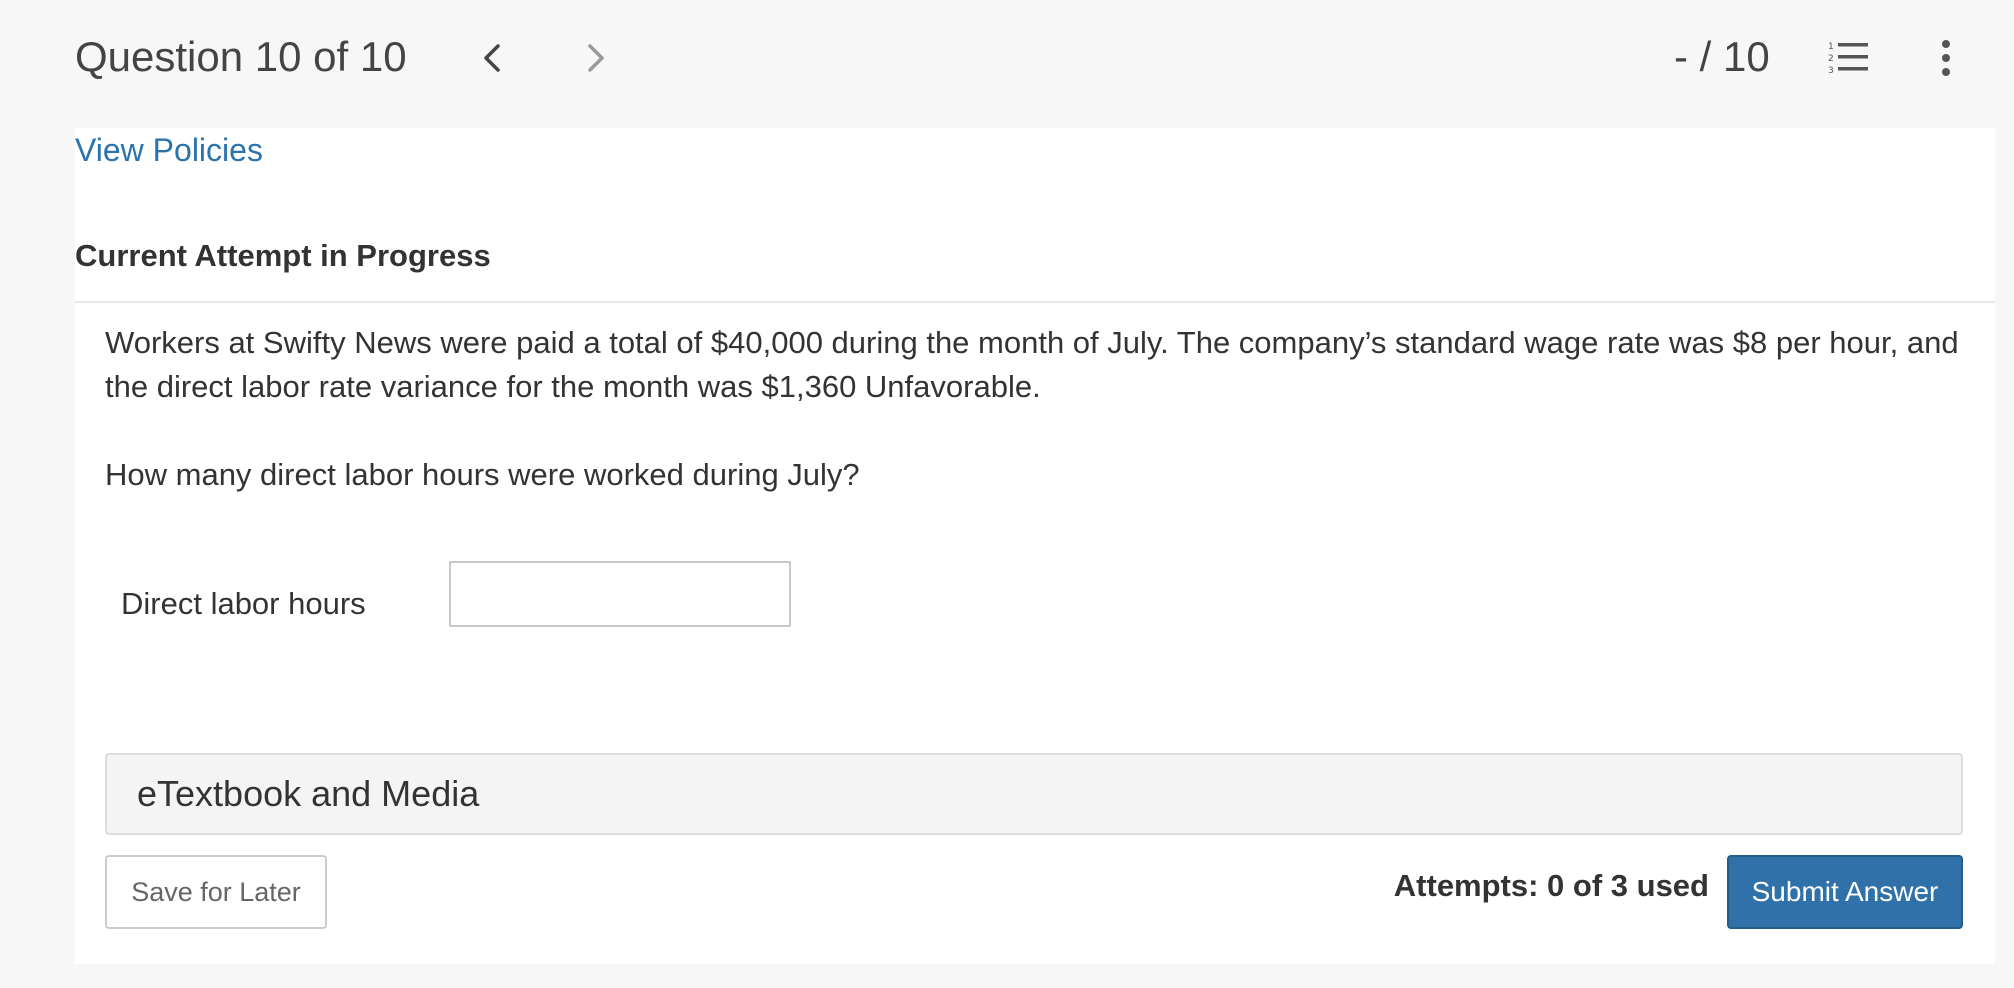 This screenshot has width=2014, height=988. I want to click on view-policies-link: View Policies, so click(169, 150).